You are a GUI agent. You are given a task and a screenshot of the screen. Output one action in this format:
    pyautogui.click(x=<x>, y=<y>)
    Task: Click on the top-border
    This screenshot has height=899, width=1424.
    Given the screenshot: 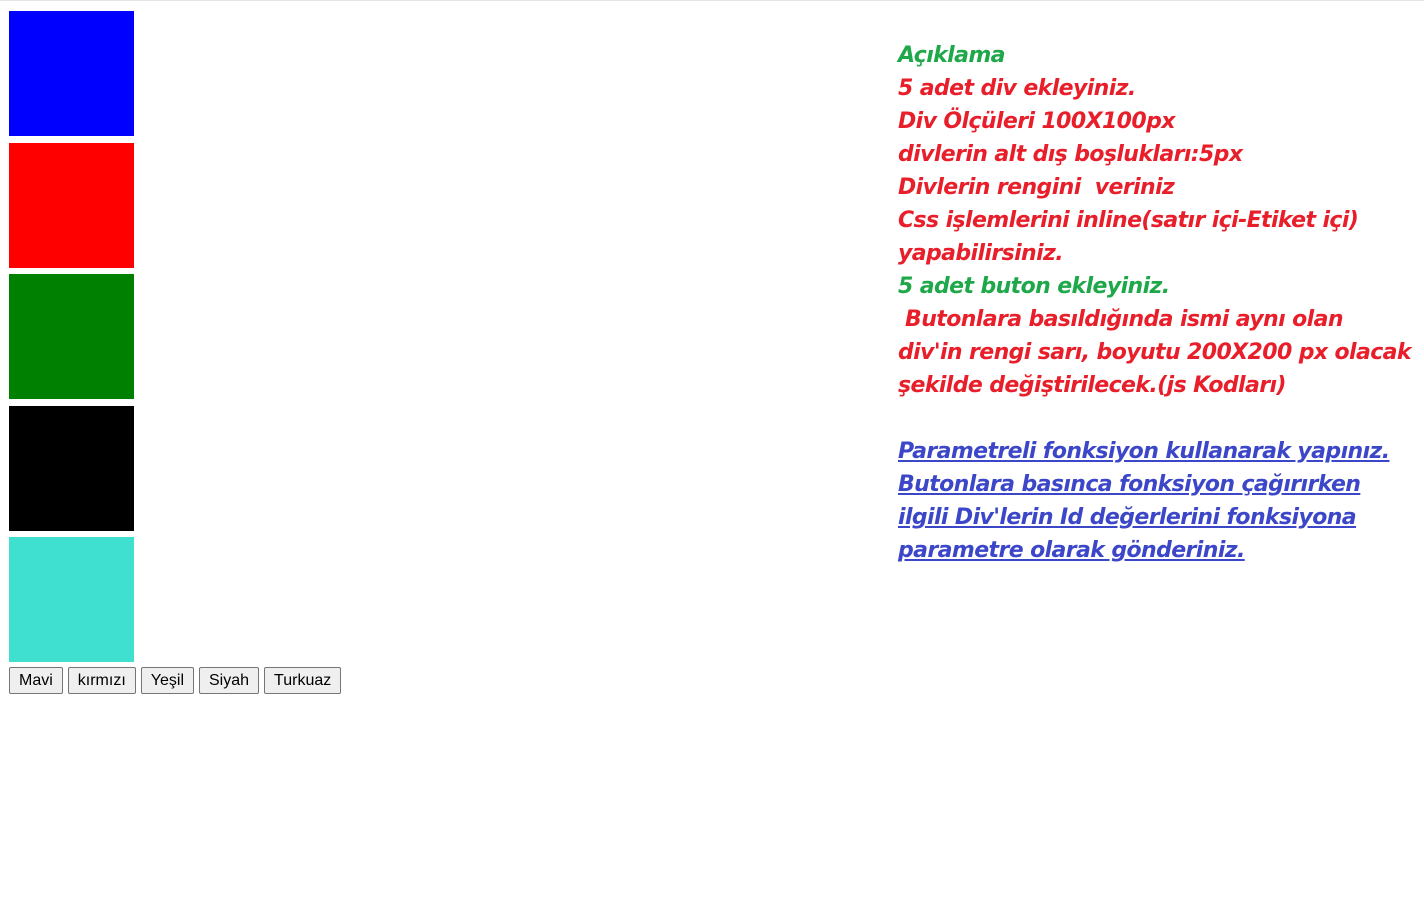 What is the action you would take?
    pyautogui.click(x=712, y=0)
    